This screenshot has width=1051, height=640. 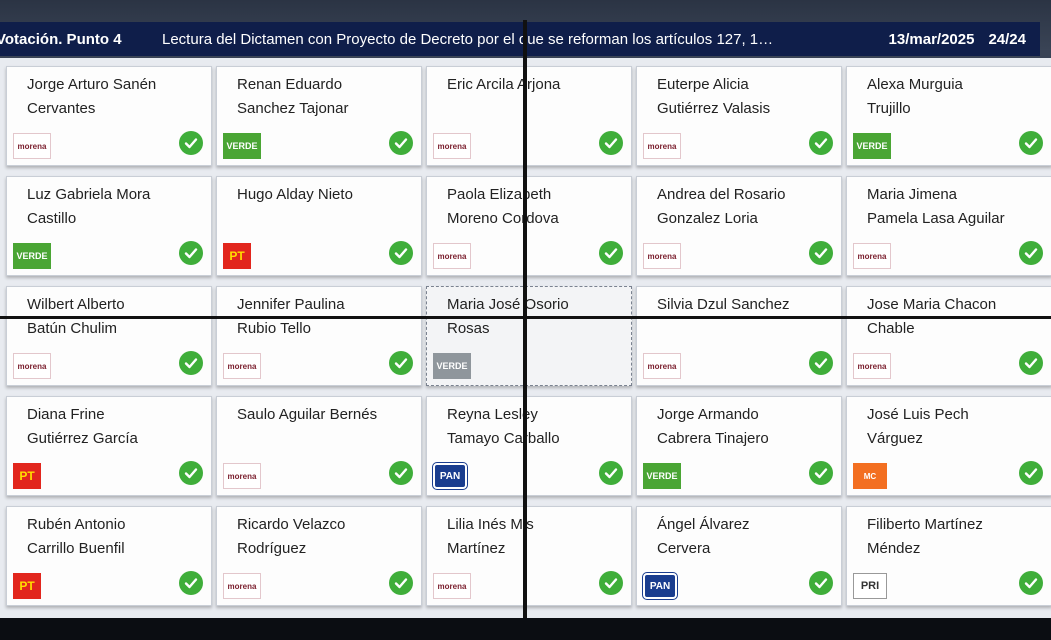 What do you see at coordinates (529, 336) in the screenshot?
I see `legislator-card: Maria José Osorio Rosas VERDE` at bounding box center [529, 336].